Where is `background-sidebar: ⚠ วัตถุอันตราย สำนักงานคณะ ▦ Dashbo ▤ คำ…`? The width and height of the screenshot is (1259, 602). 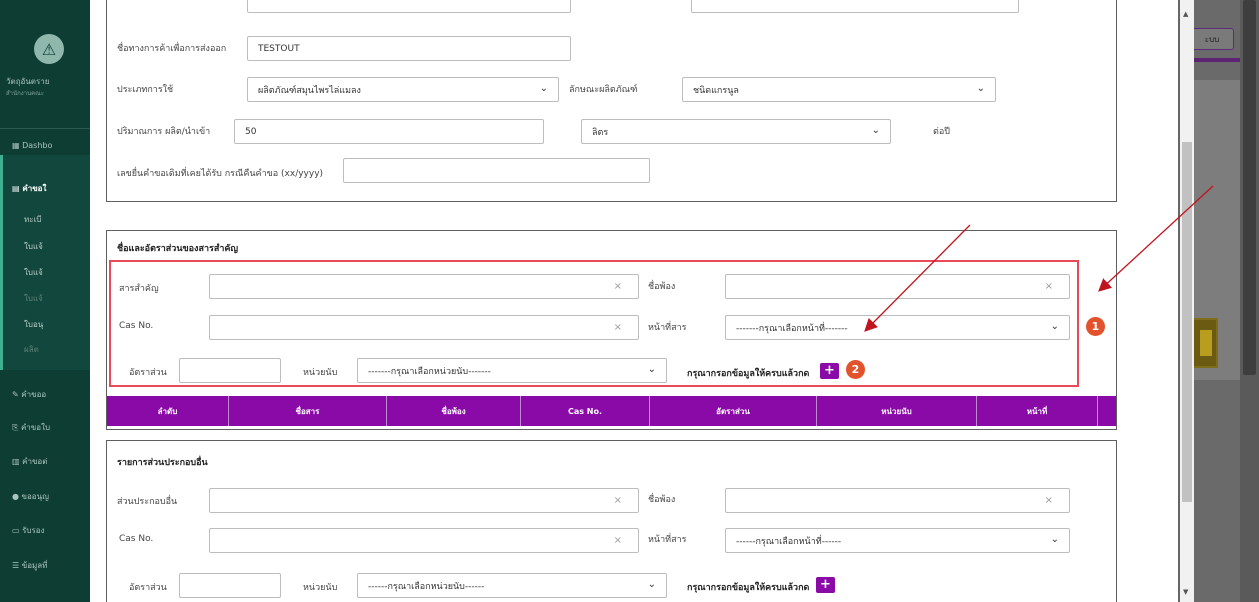
background-sidebar: ⚠ วัตถุอันตราย สำนักงานคณะ ▦ Dashbo ▤ คำ… is located at coordinates (50, 301).